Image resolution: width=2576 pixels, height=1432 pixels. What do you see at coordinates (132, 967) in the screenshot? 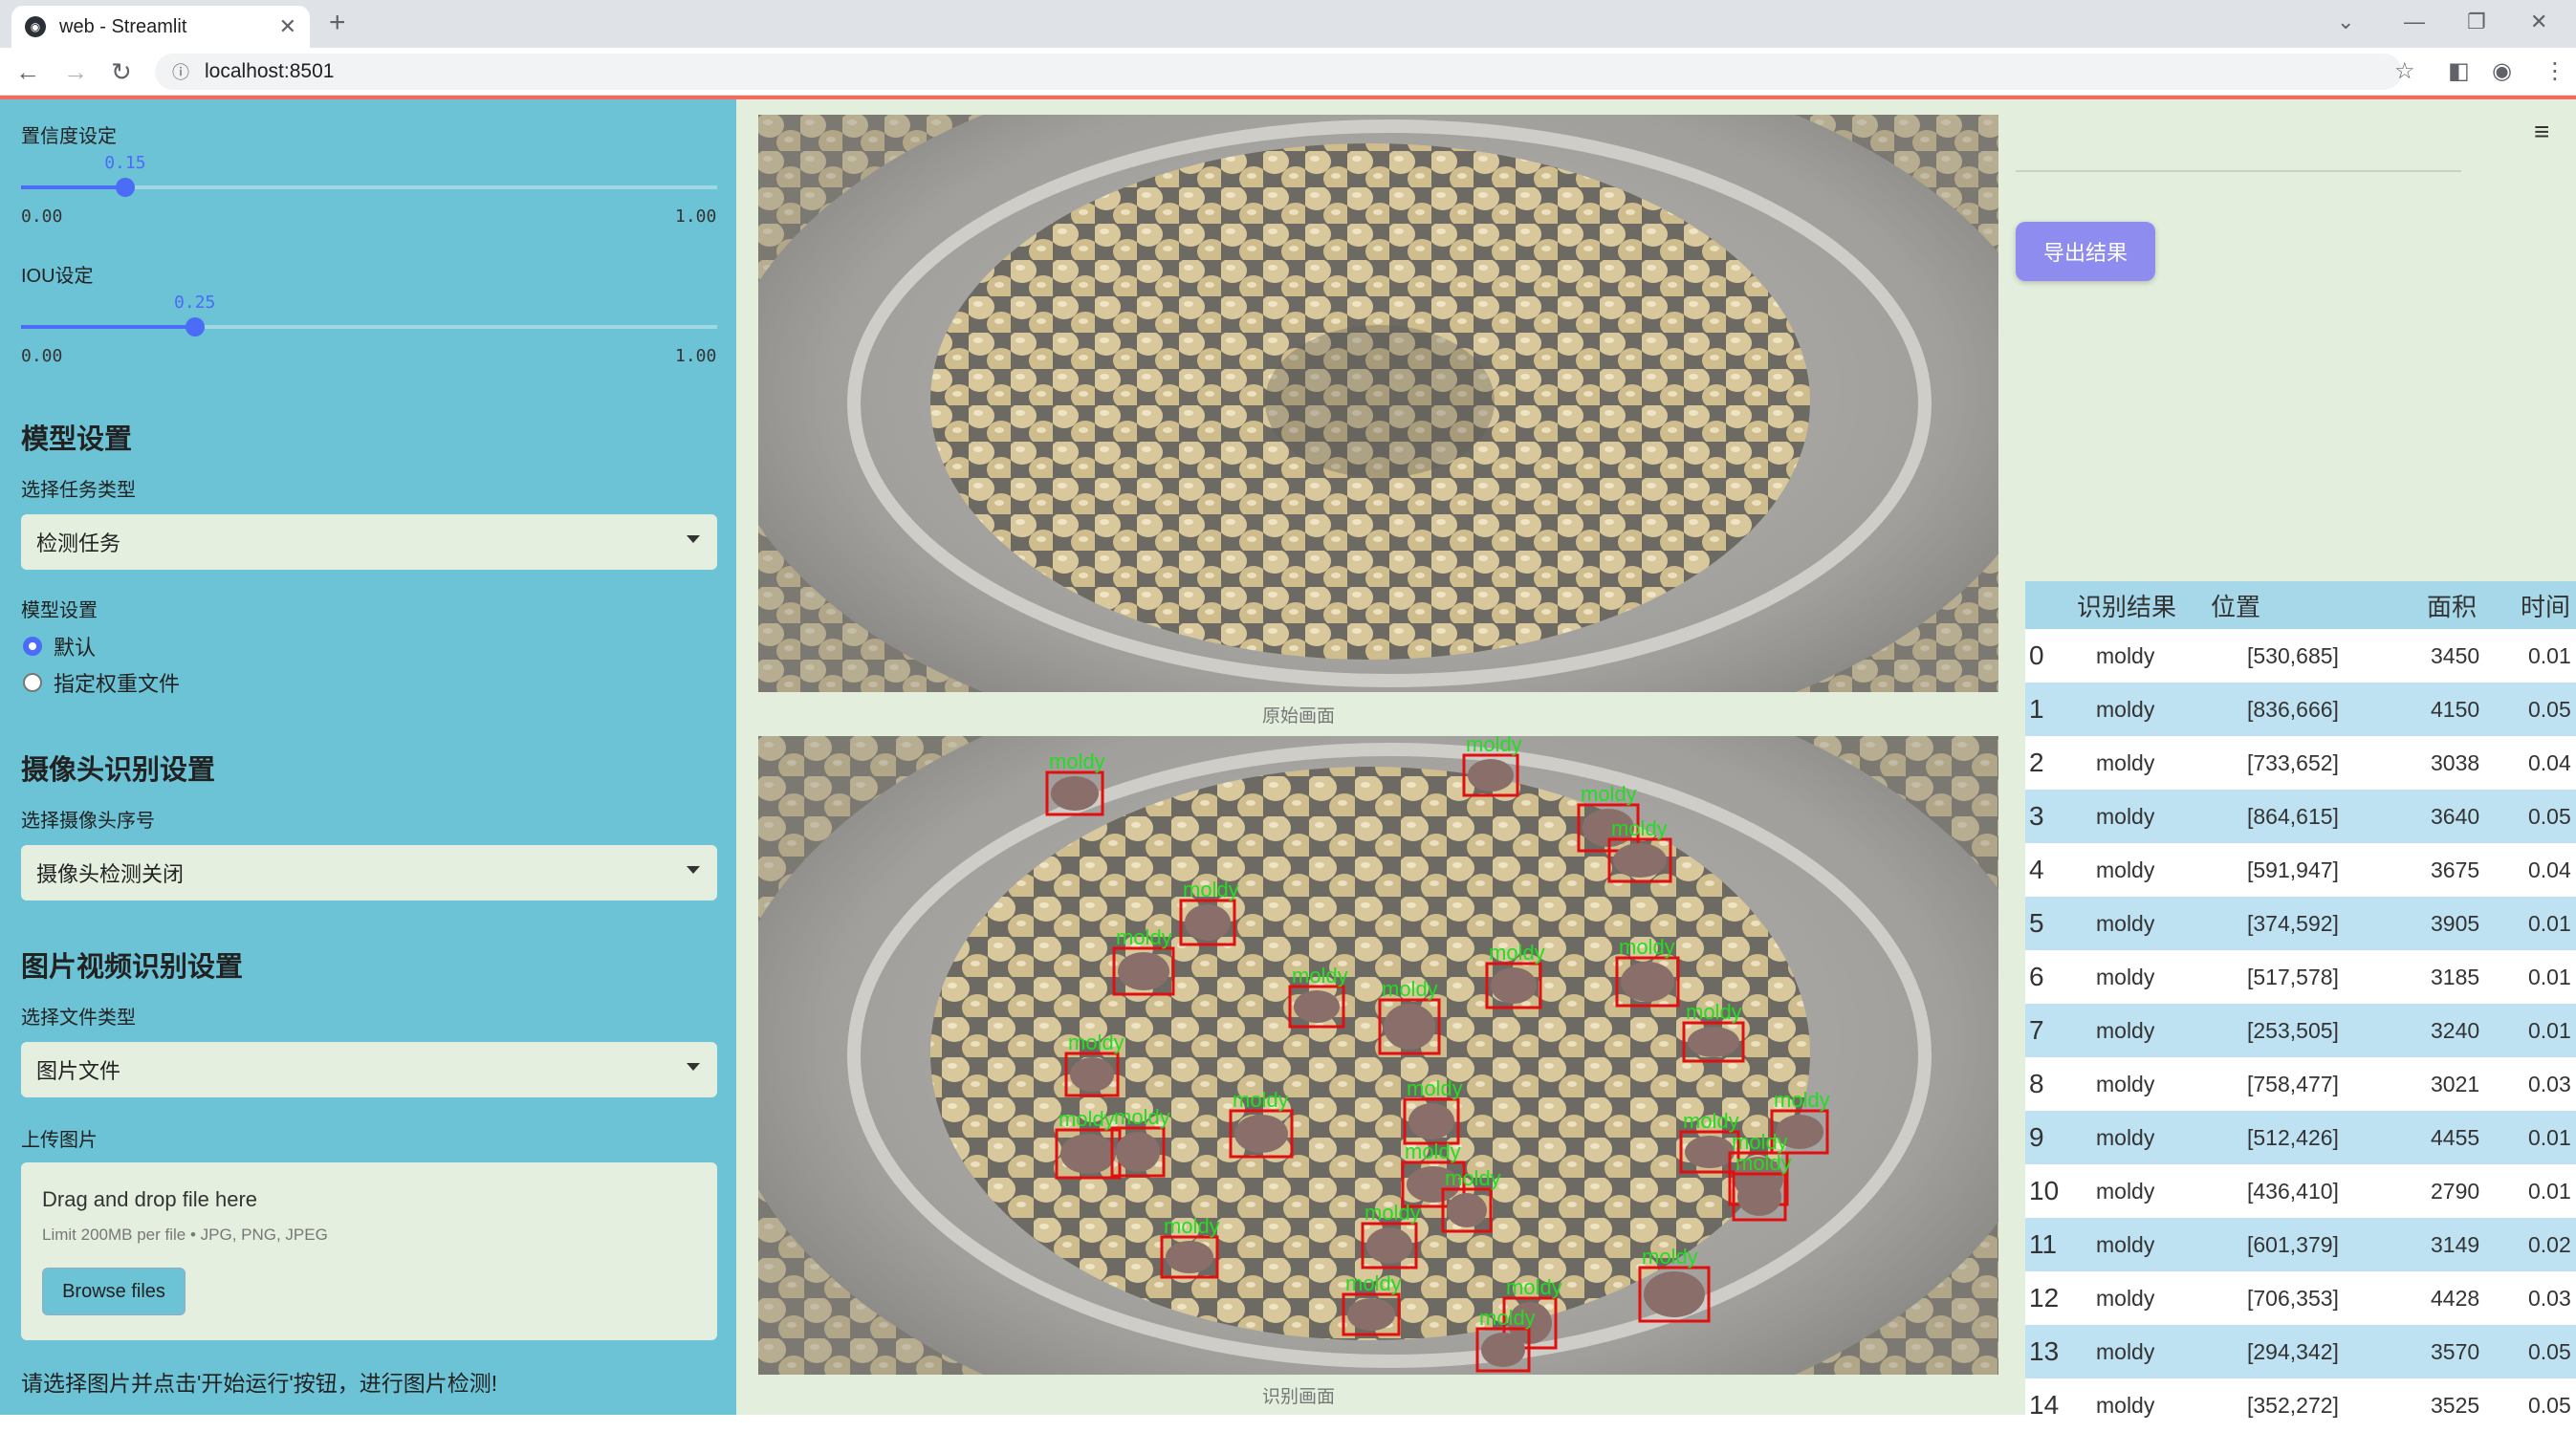
I see `media-section-title: 图片视频识别设置` at bounding box center [132, 967].